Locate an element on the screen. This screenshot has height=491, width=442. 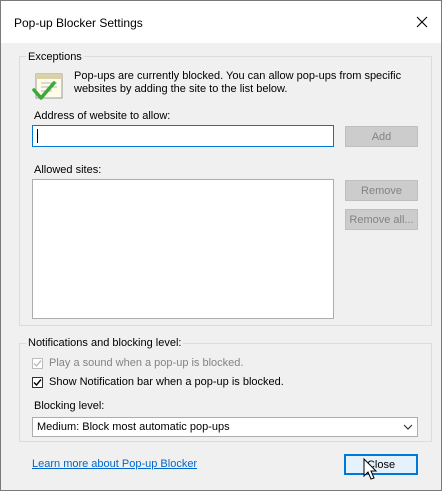
address-label: Address of website to allow: is located at coordinates (102, 116).